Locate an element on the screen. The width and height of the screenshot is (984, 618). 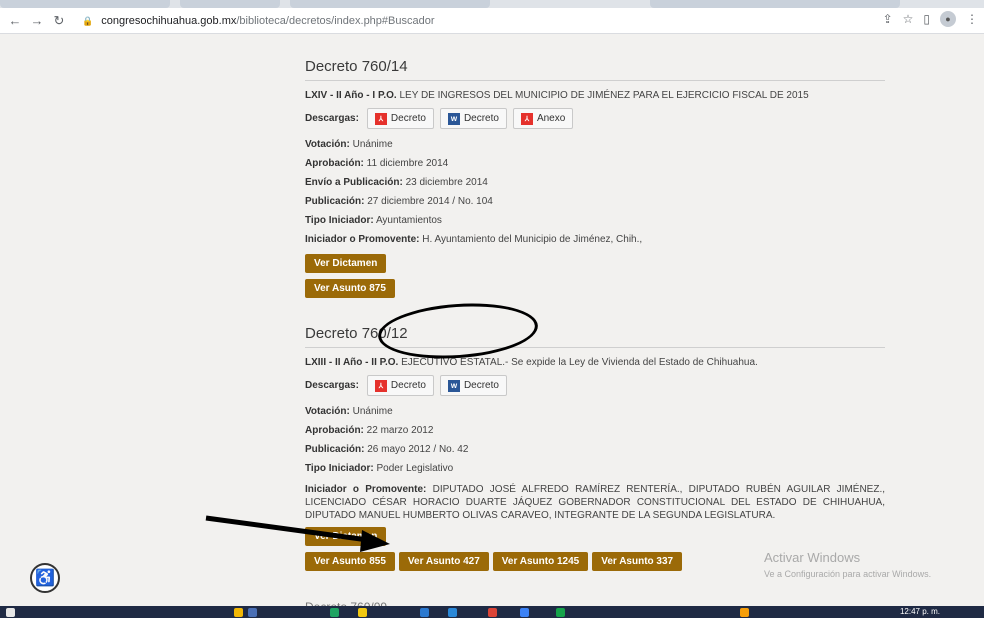
field-tipo-iniciador: Tipo Iniciador: Poder Legislativo is located at coordinates (379, 468).